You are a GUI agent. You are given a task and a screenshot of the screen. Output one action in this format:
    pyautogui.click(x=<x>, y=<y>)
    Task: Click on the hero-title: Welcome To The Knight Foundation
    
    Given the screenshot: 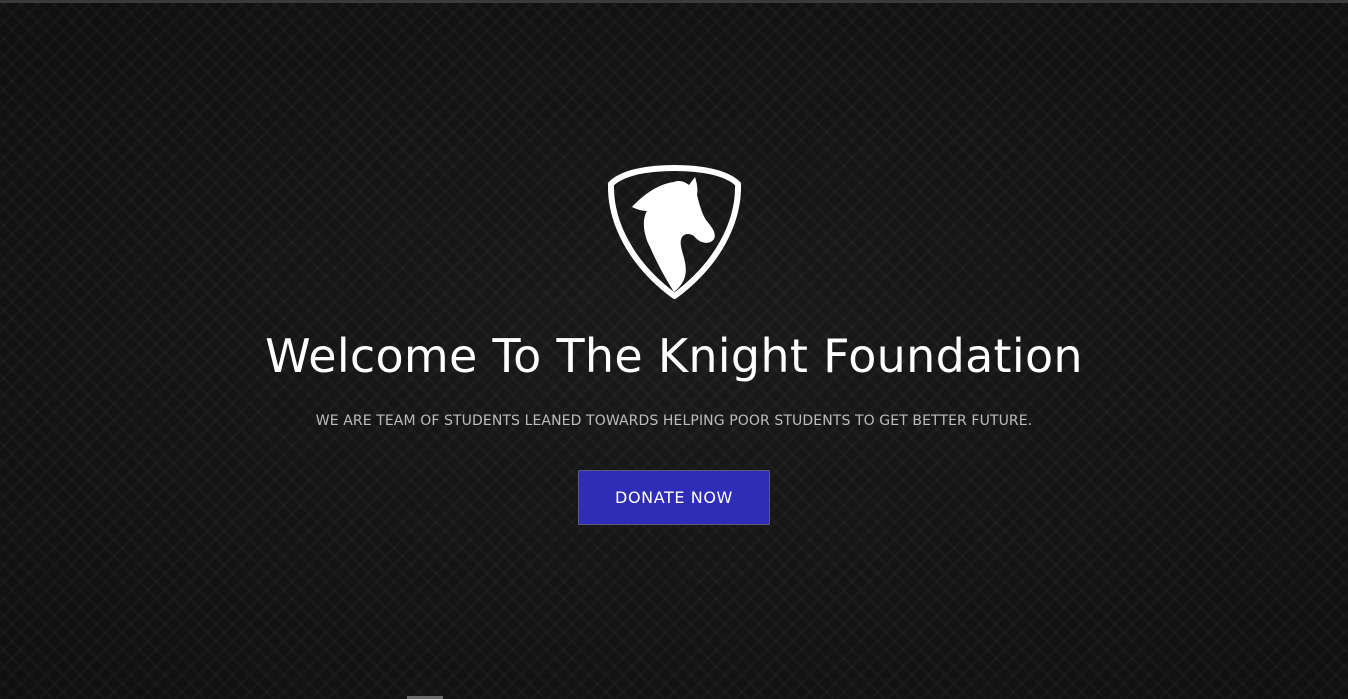 What is the action you would take?
    pyautogui.click(x=674, y=356)
    